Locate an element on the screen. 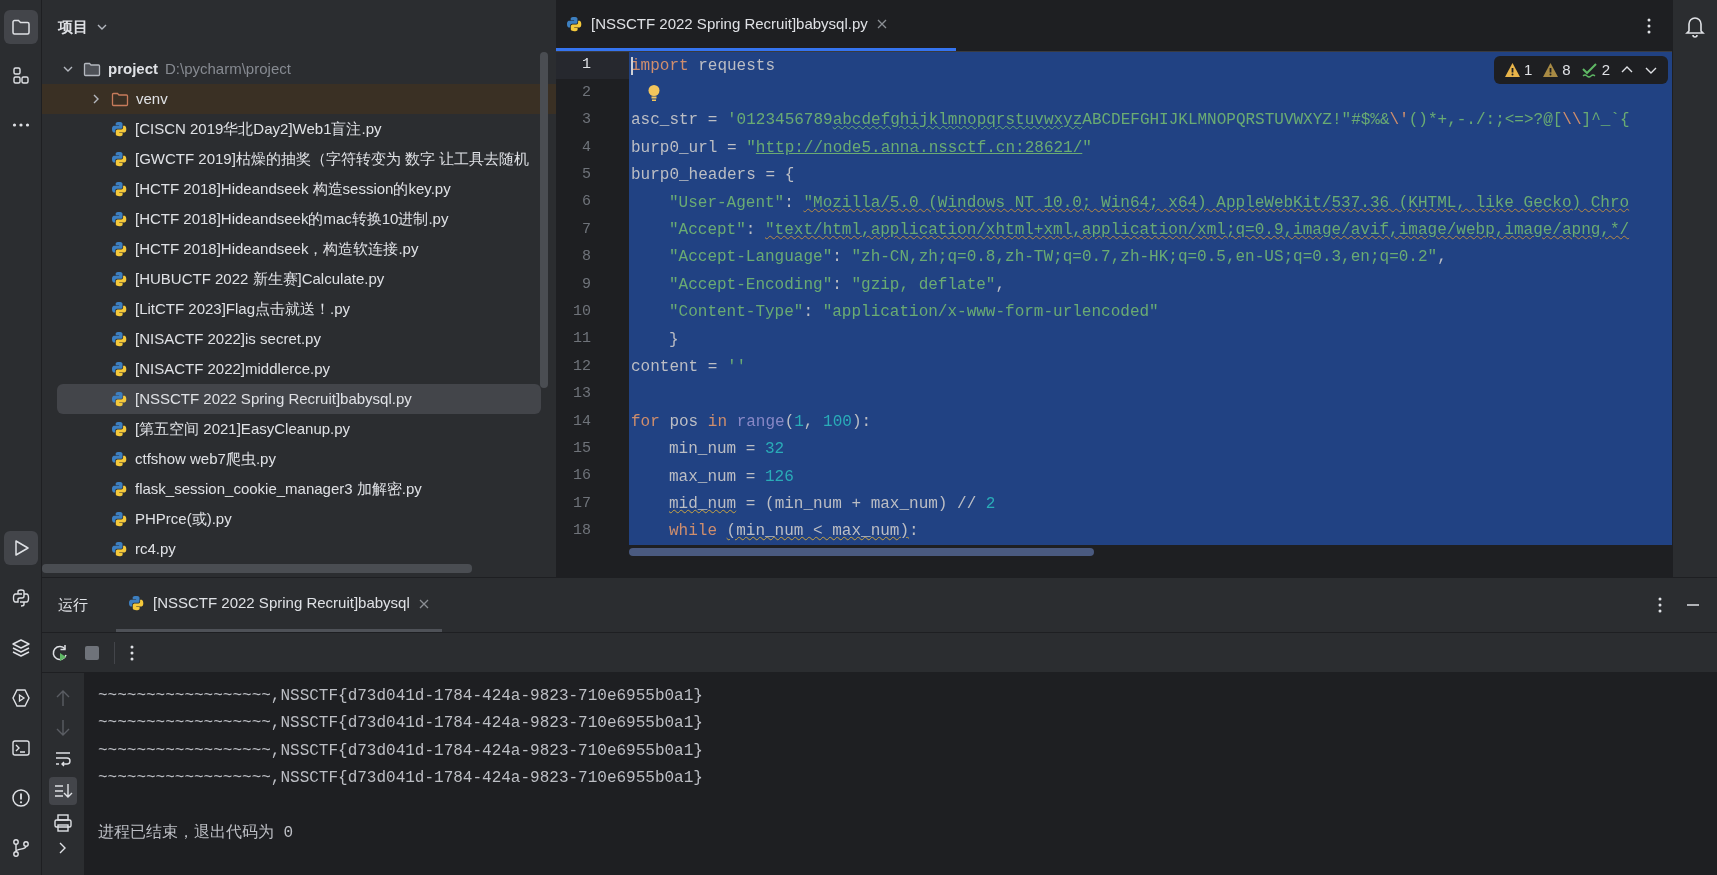 The width and height of the screenshot is (1717, 875). code-line: for pos in range(1, 100): is located at coordinates (751, 422).